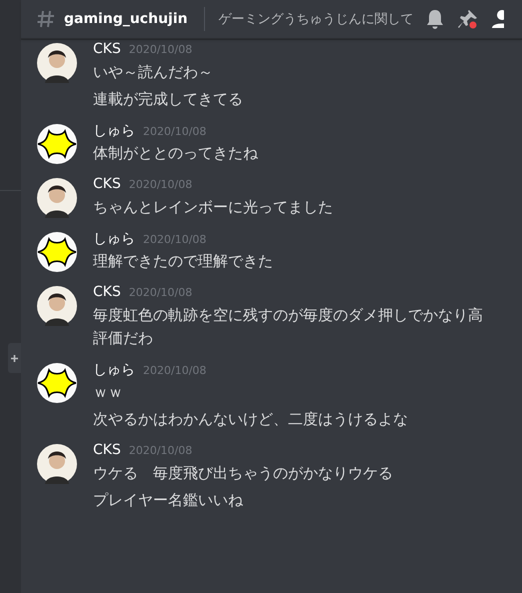 The width and height of the screenshot is (522, 593). What do you see at coordinates (108, 392) in the screenshot?
I see `message-text: ｗｗ` at bounding box center [108, 392].